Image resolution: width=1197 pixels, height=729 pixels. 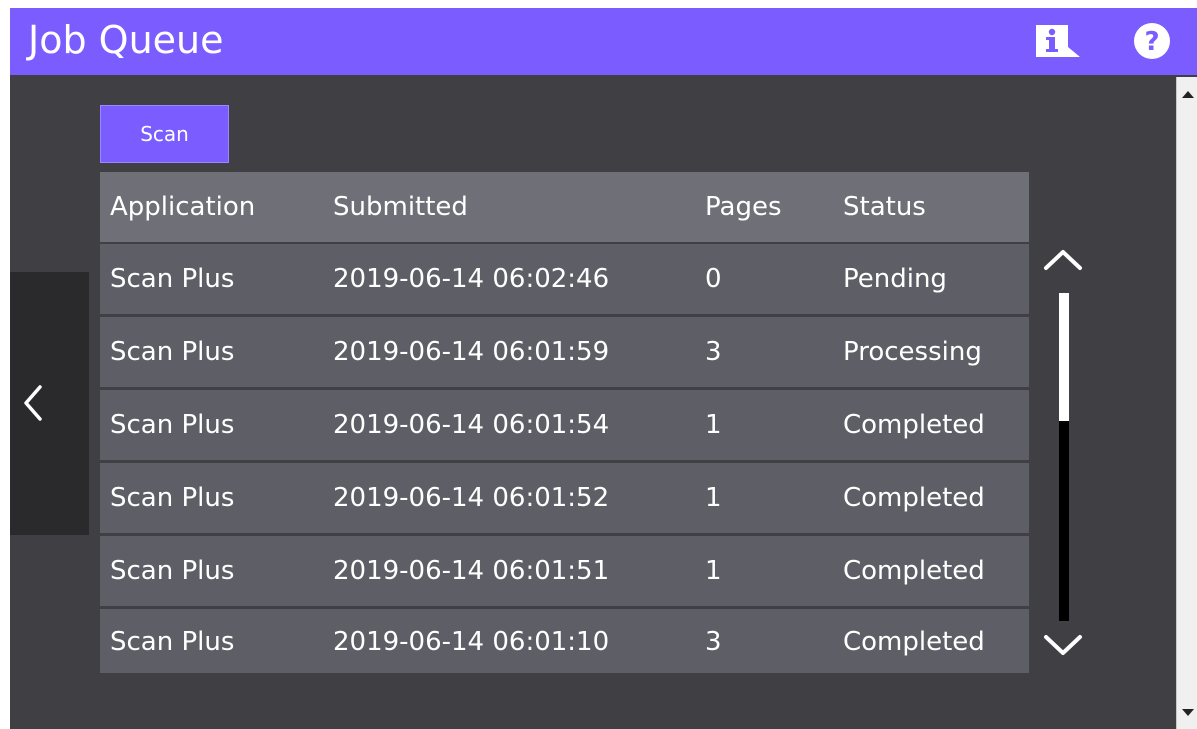 I want to click on table-header-row: Application Submitted Pages Status, so click(x=564, y=207).